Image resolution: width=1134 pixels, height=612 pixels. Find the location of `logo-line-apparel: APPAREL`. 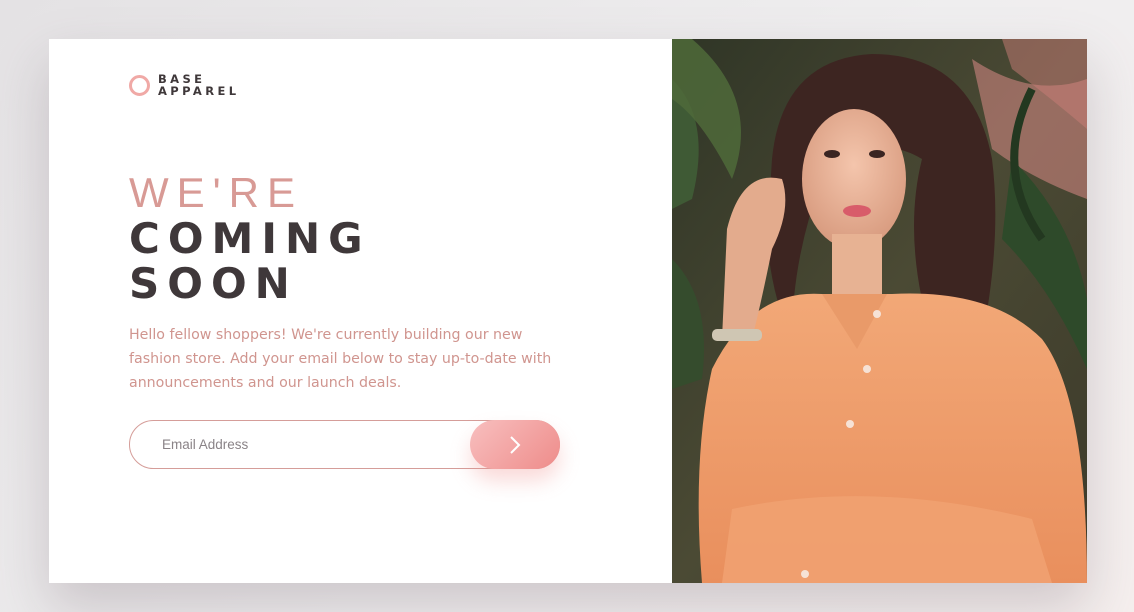

logo-line-apparel: APPAREL is located at coordinates (199, 91).